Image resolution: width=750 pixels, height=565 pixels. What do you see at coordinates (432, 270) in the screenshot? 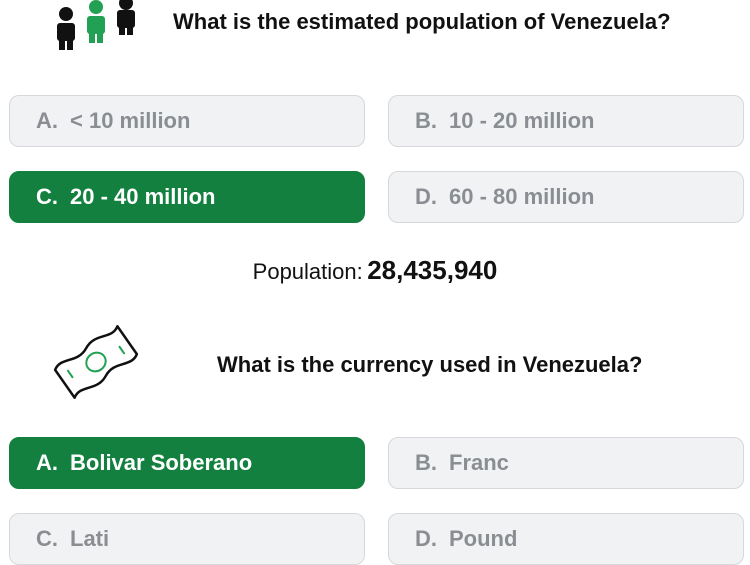
I see `population-value: 28,435,940` at bounding box center [432, 270].